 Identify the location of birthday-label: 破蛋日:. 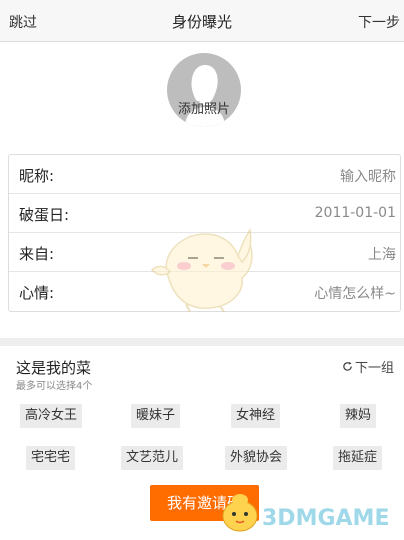
(44, 215).